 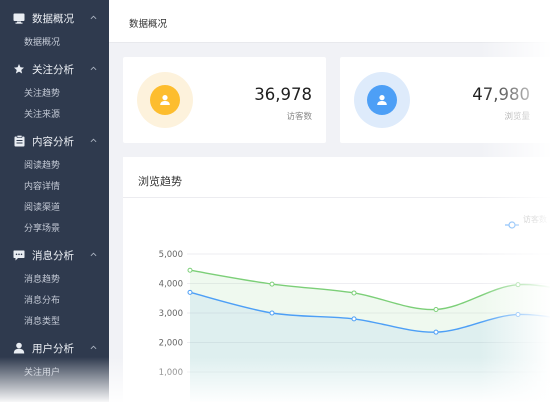 I want to click on sidebar-item-data-overview: 数据概况, so click(x=54, y=43).